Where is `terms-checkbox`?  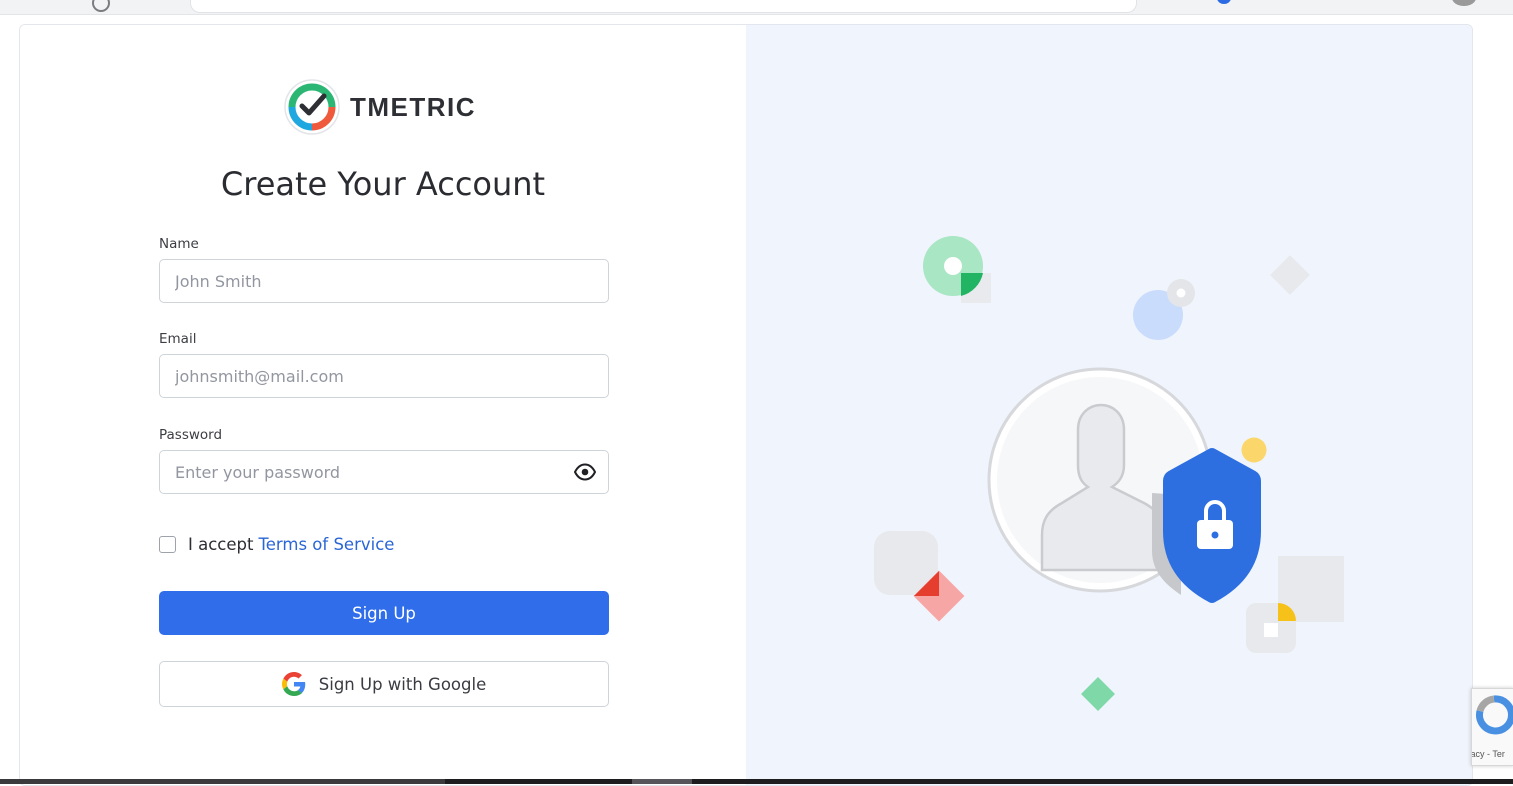 terms-checkbox is located at coordinates (167, 544).